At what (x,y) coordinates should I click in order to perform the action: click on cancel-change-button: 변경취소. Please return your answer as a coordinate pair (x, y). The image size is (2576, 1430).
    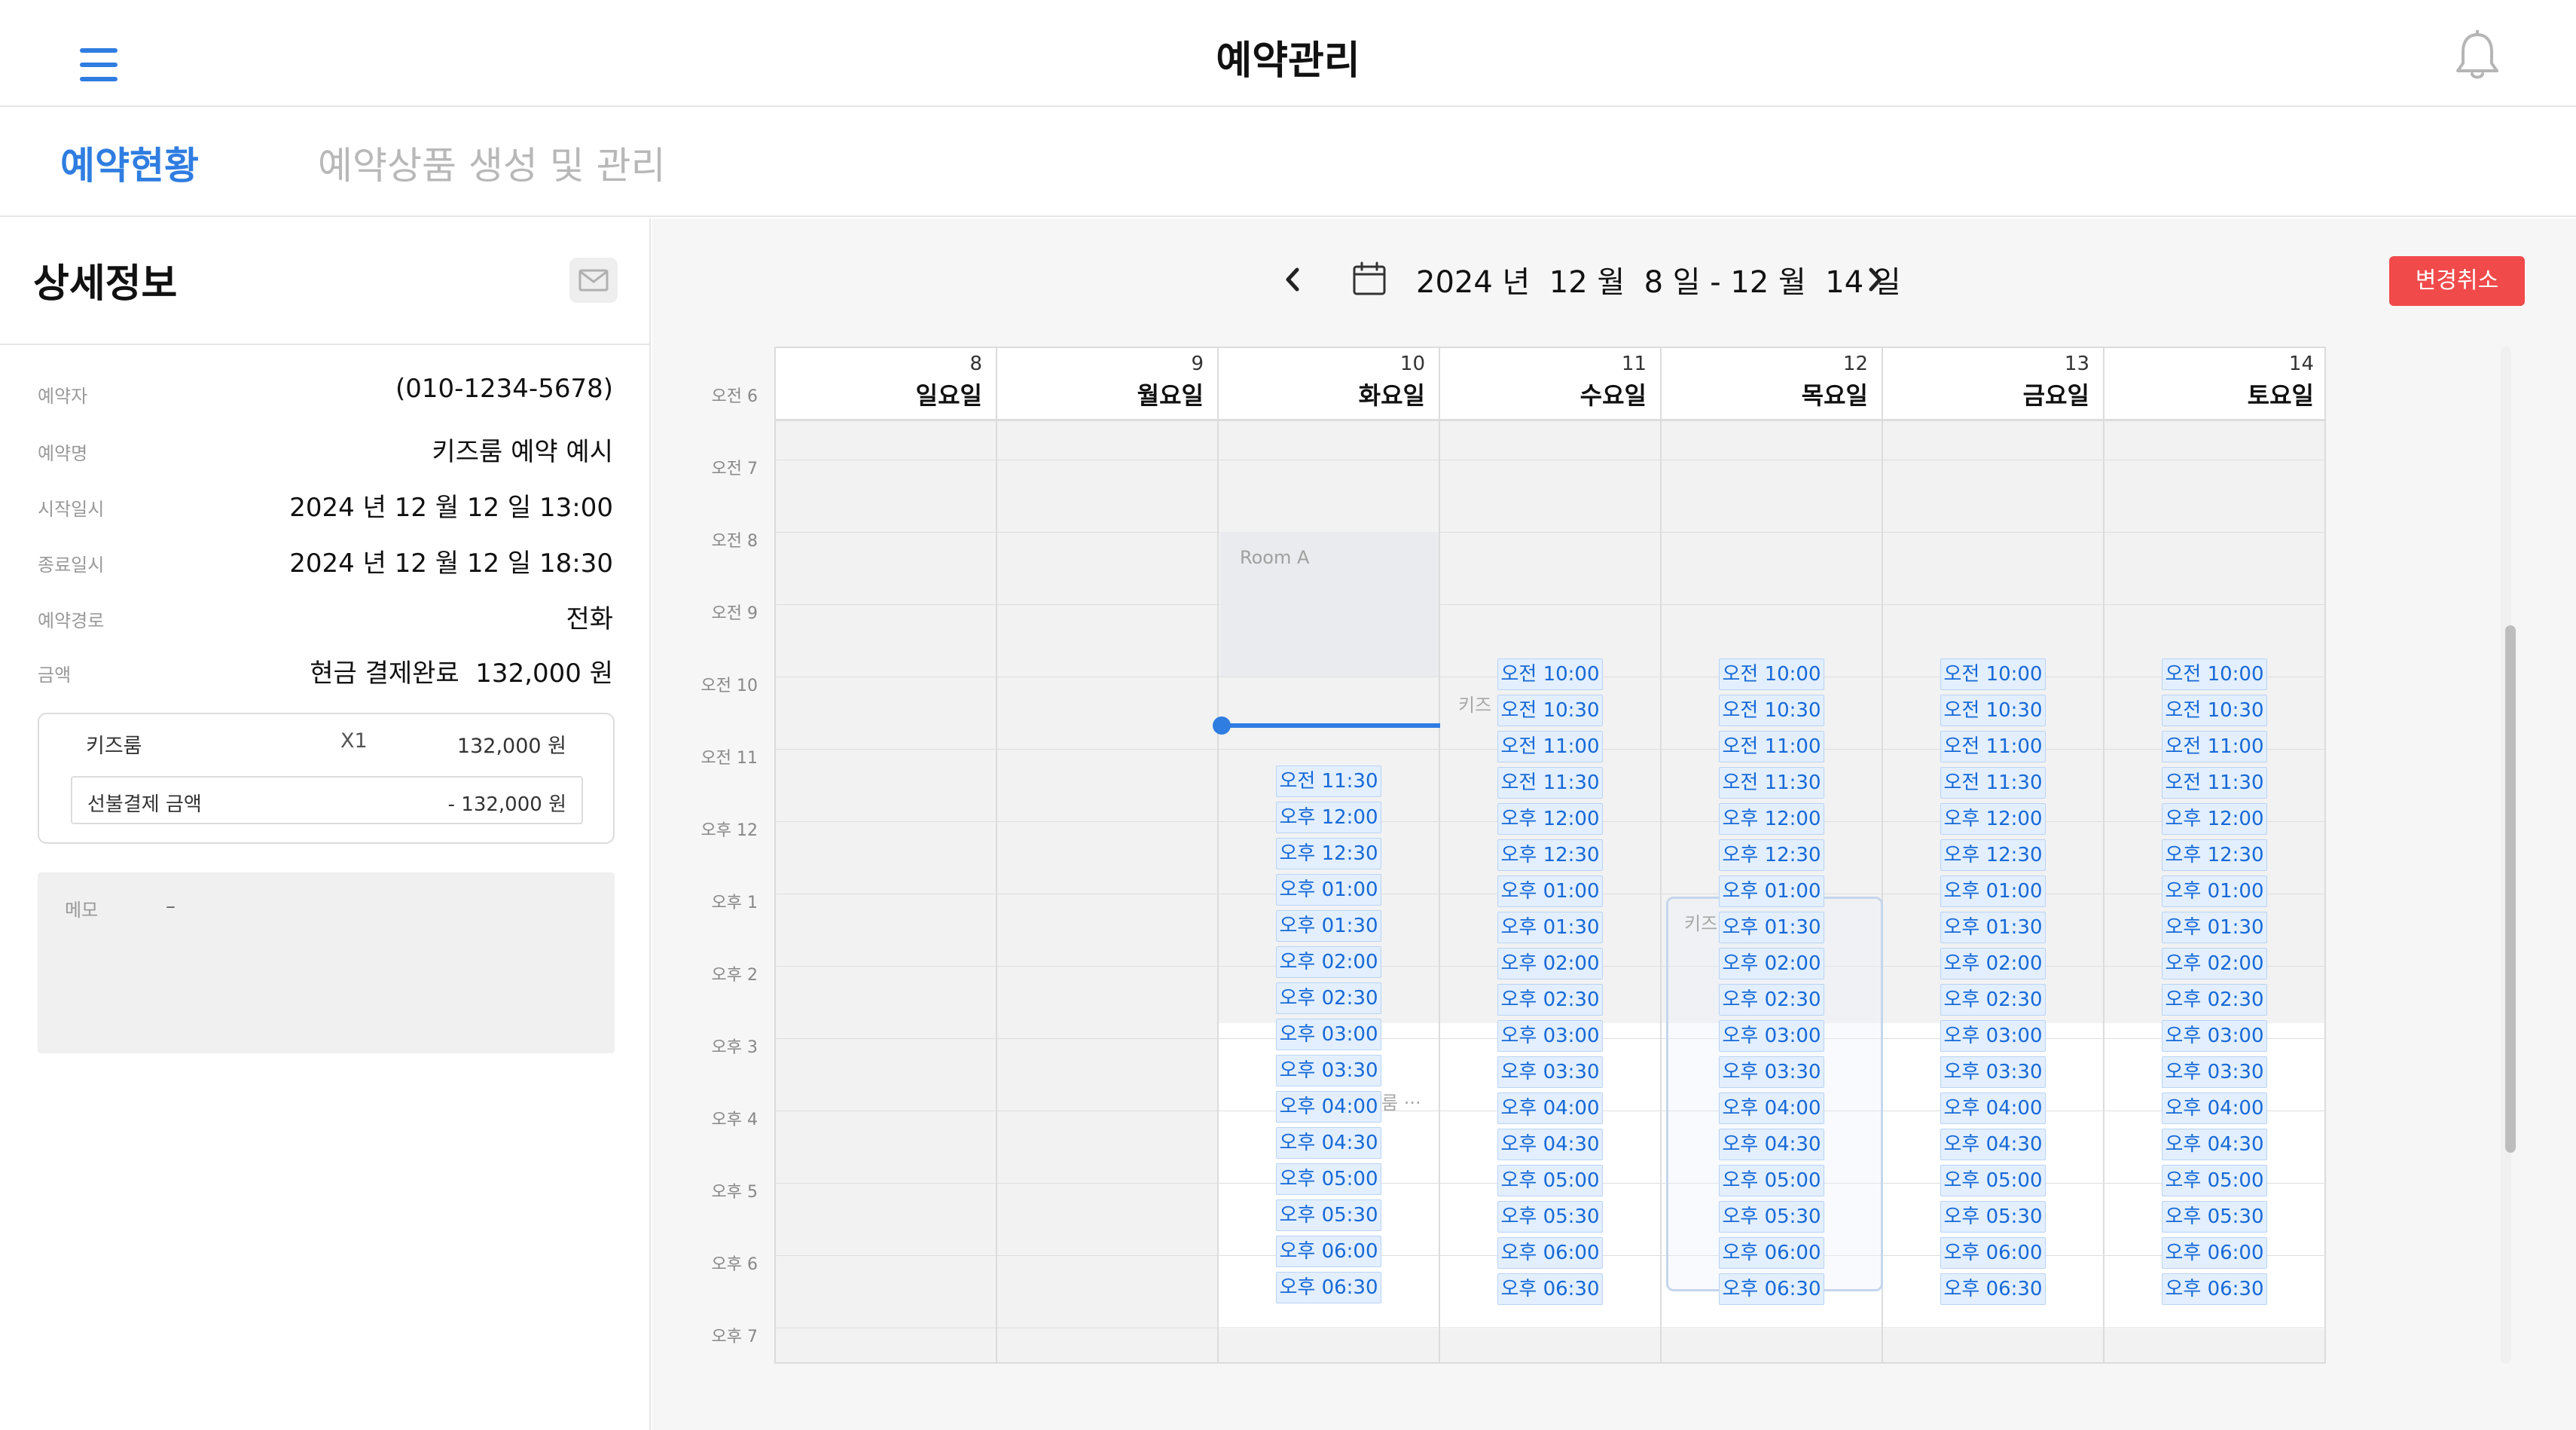
    Looking at the image, I should click on (2457, 281).